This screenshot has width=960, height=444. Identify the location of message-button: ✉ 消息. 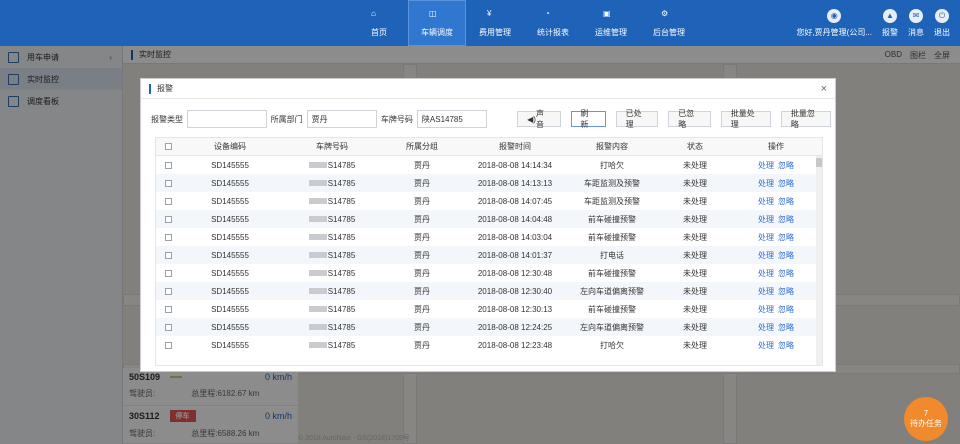
(916, 23).